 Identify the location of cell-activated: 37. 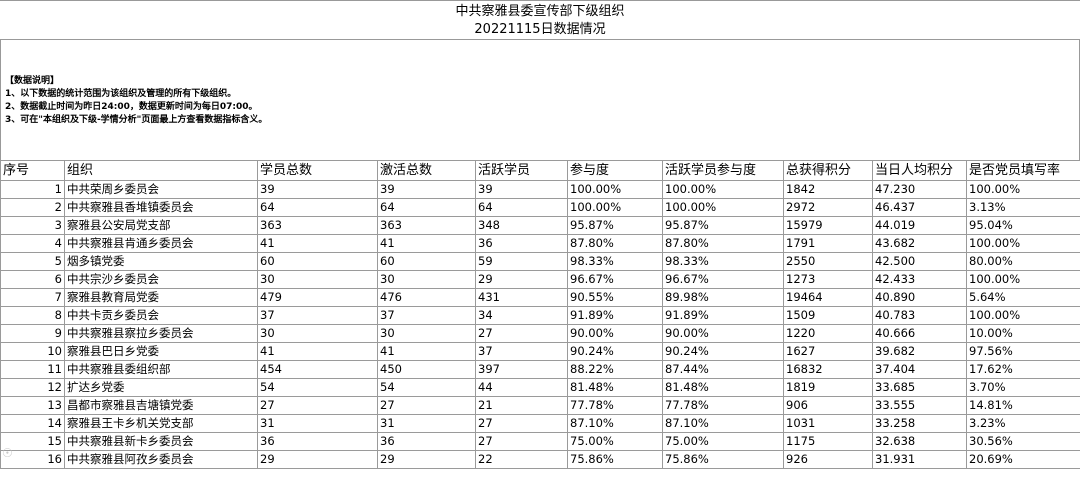
(426, 315).